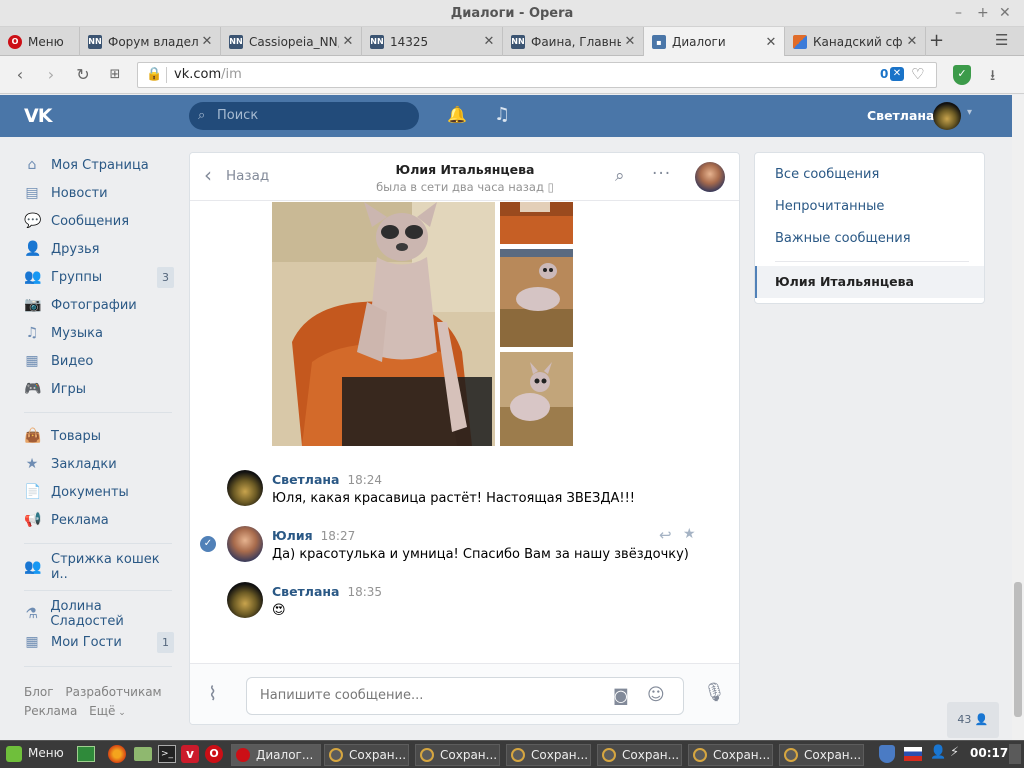  Describe the element at coordinates (969, 112) in the screenshot. I see `chevron-down-icon: ▾` at that location.